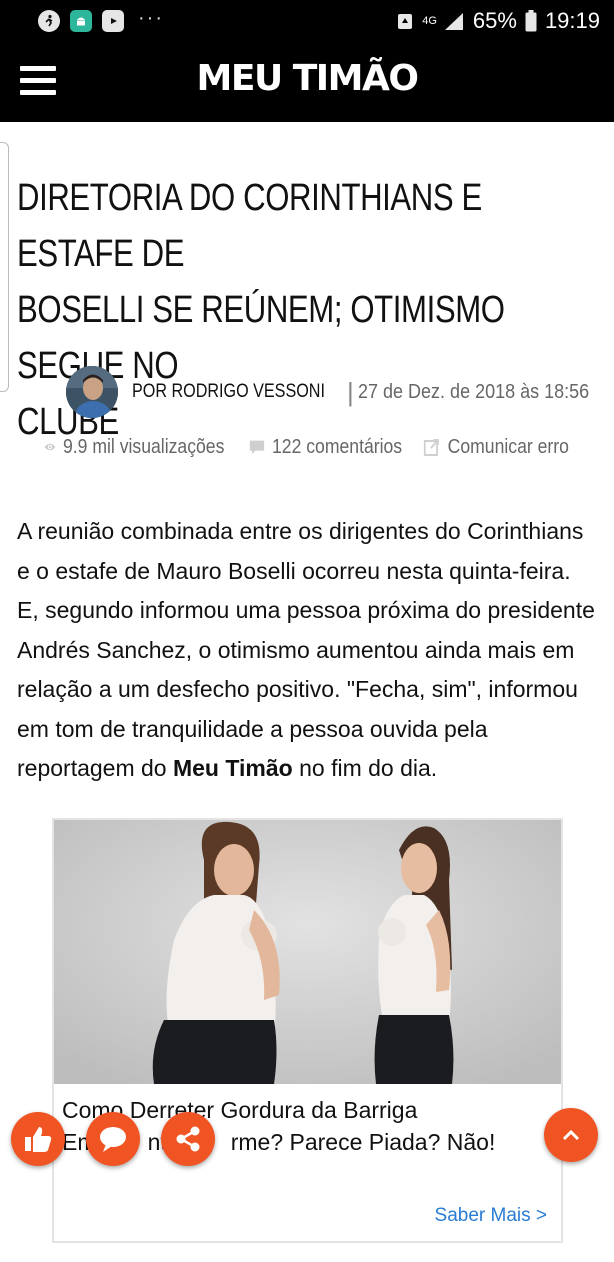 The image size is (614, 1262). I want to click on recycle-icon, so click(405, 21).